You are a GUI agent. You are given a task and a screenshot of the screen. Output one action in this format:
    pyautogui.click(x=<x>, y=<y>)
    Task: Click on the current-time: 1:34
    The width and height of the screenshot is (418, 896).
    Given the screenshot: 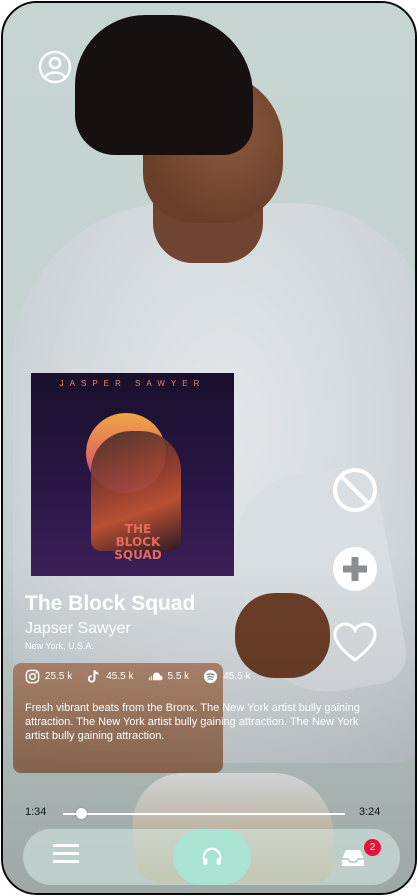 What is the action you would take?
    pyautogui.click(x=36, y=812)
    